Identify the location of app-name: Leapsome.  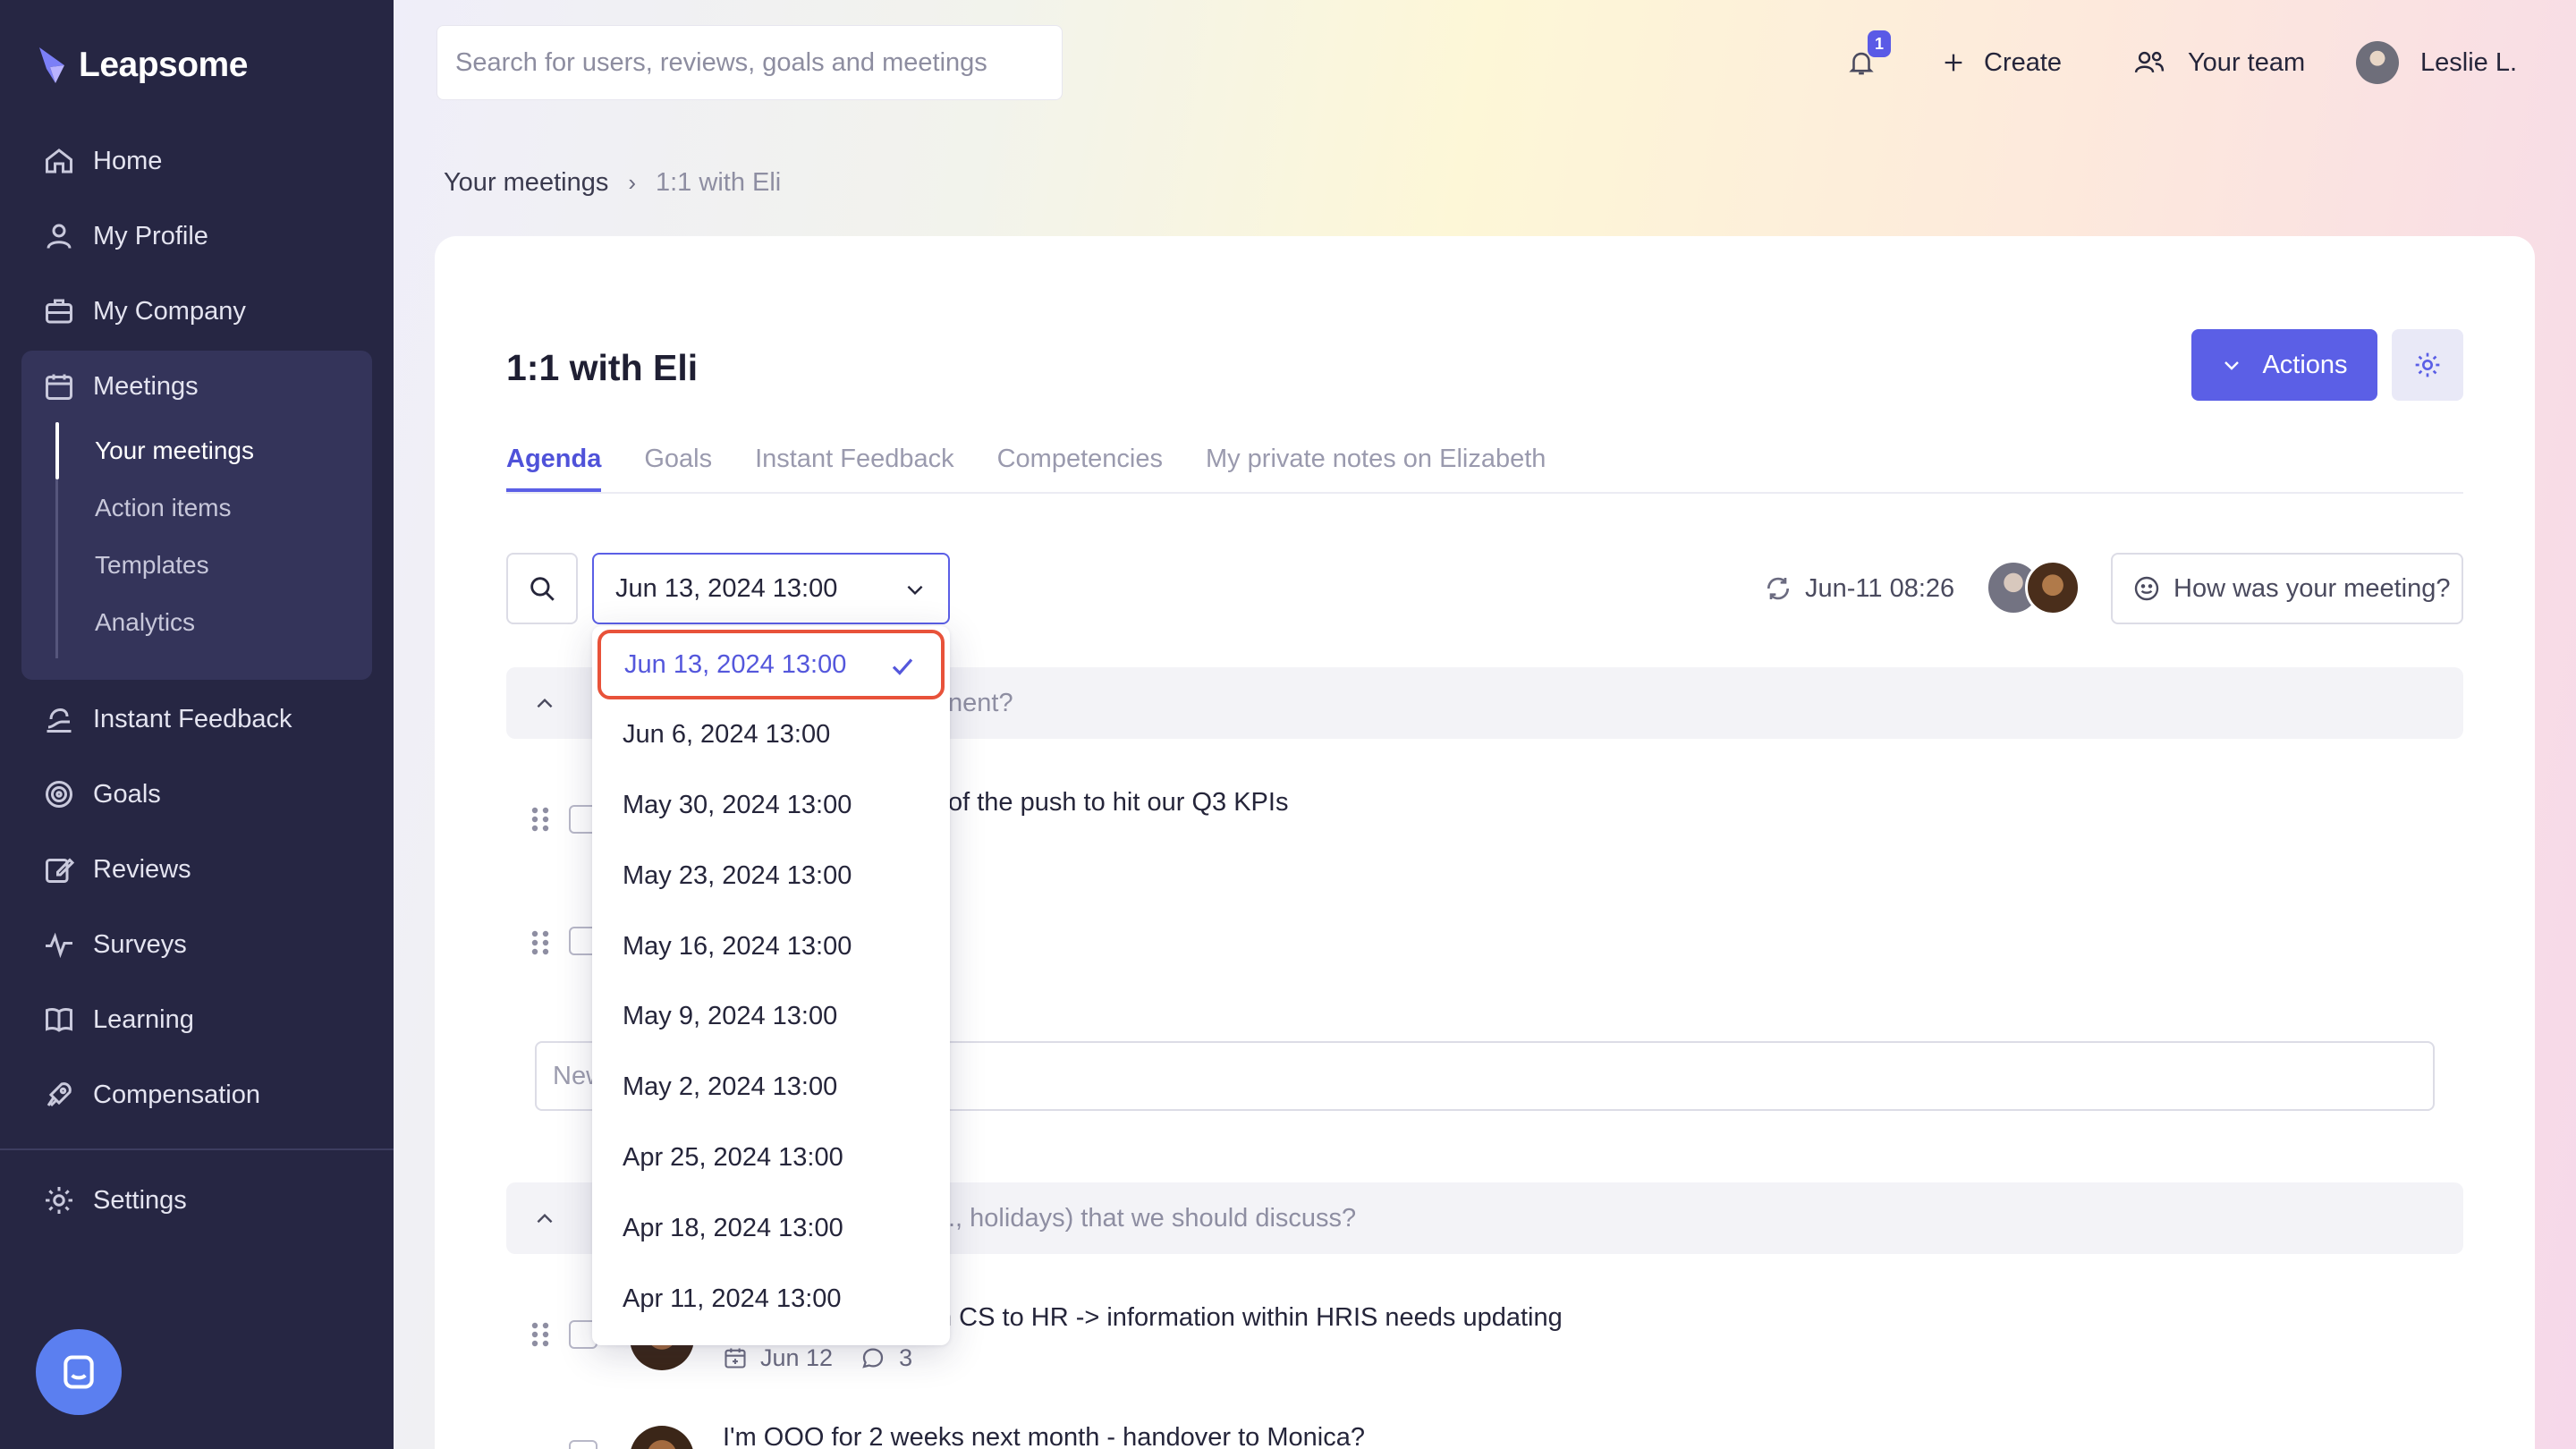
(163, 65).